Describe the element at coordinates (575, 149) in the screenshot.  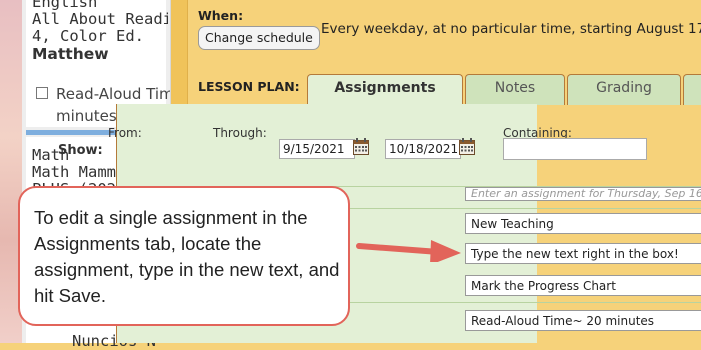
I see `containing-input` at that location.